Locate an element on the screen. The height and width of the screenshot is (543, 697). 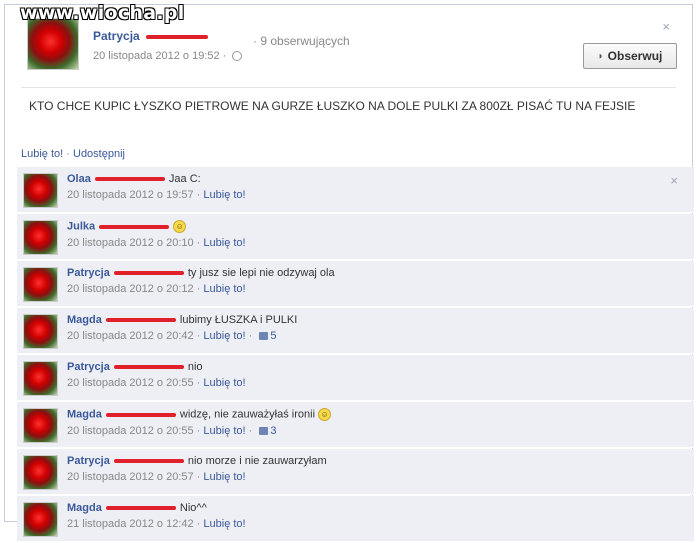
comment-text: Jaa C: is located at coordinates (184, 179).